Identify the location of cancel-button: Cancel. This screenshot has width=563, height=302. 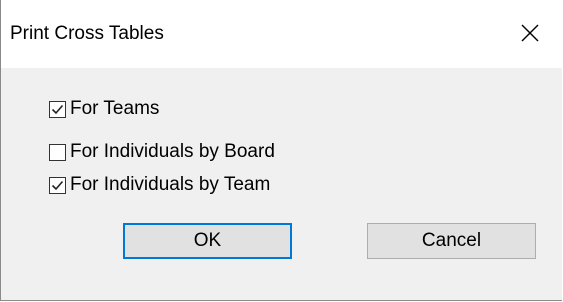
(451, 241).